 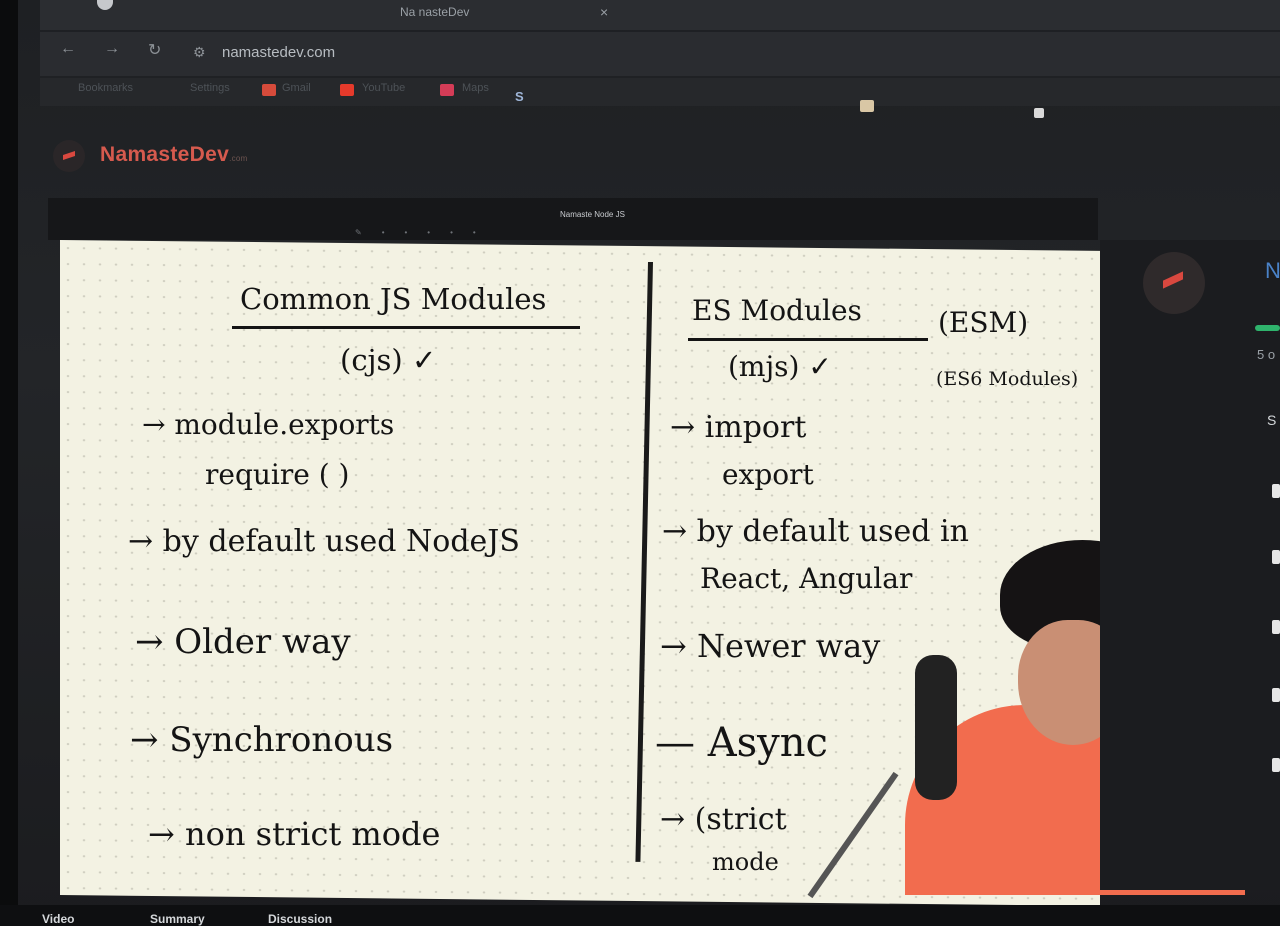 I want to click on sidebar-heading: N, so click(x=1272, y=270).